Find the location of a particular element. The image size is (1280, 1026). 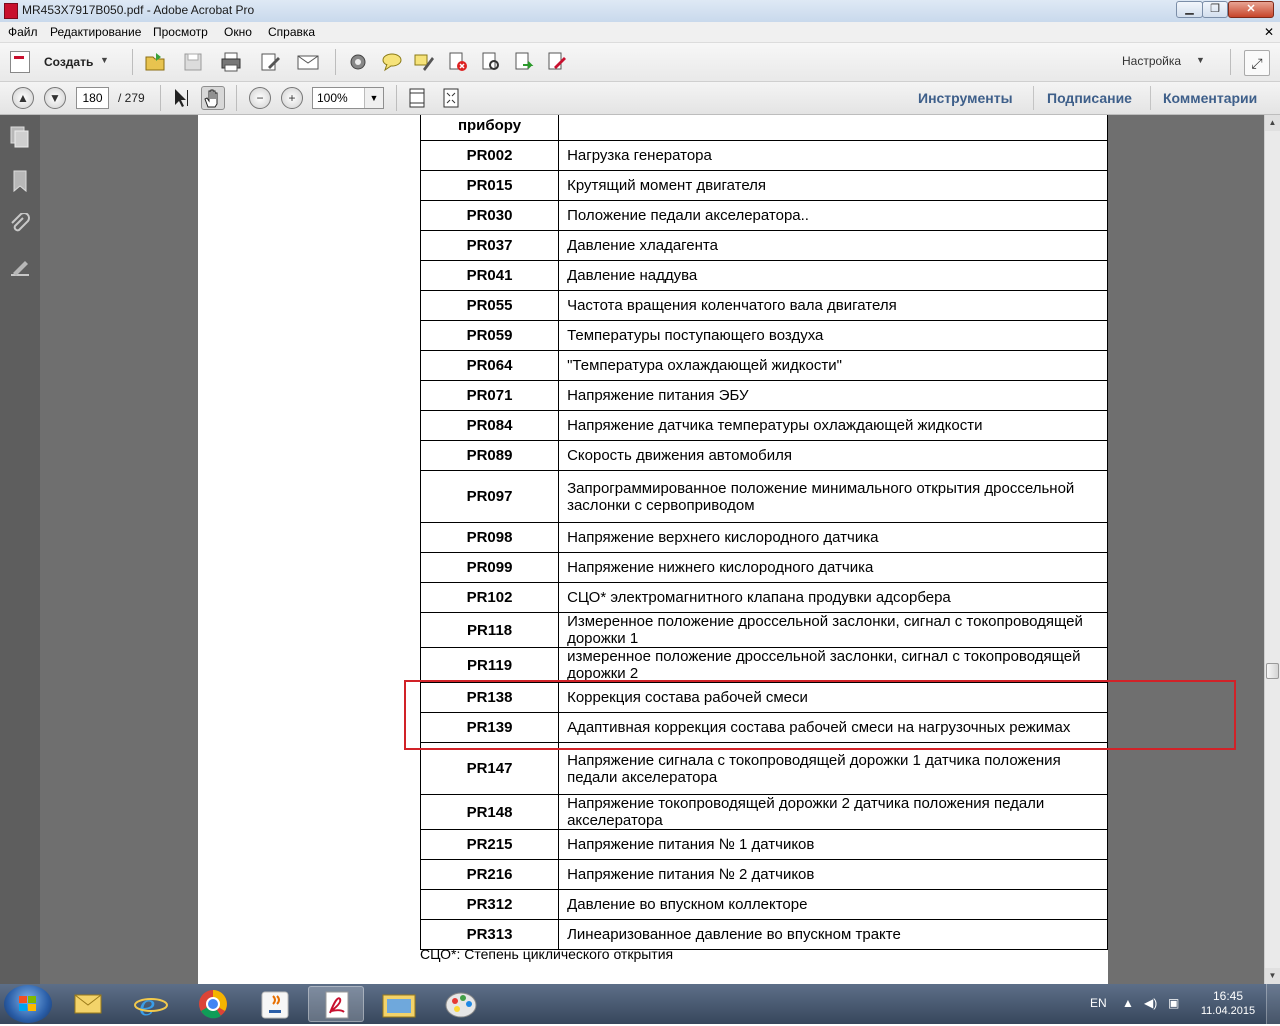

minimize-button: ▁ is located at coordinates (1189, 9).